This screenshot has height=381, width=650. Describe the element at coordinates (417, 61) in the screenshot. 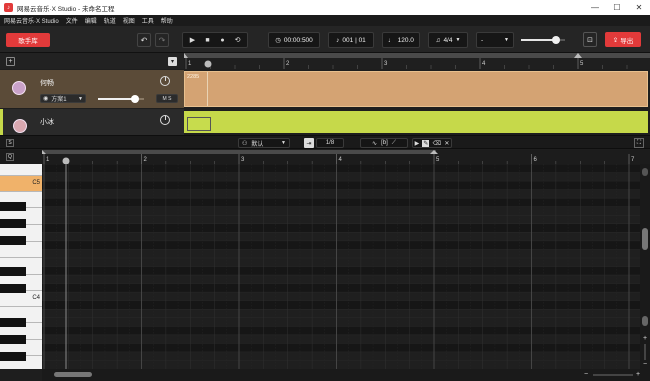

I see `track-timeline-ruler: 1 2 3 4 5` at that location.